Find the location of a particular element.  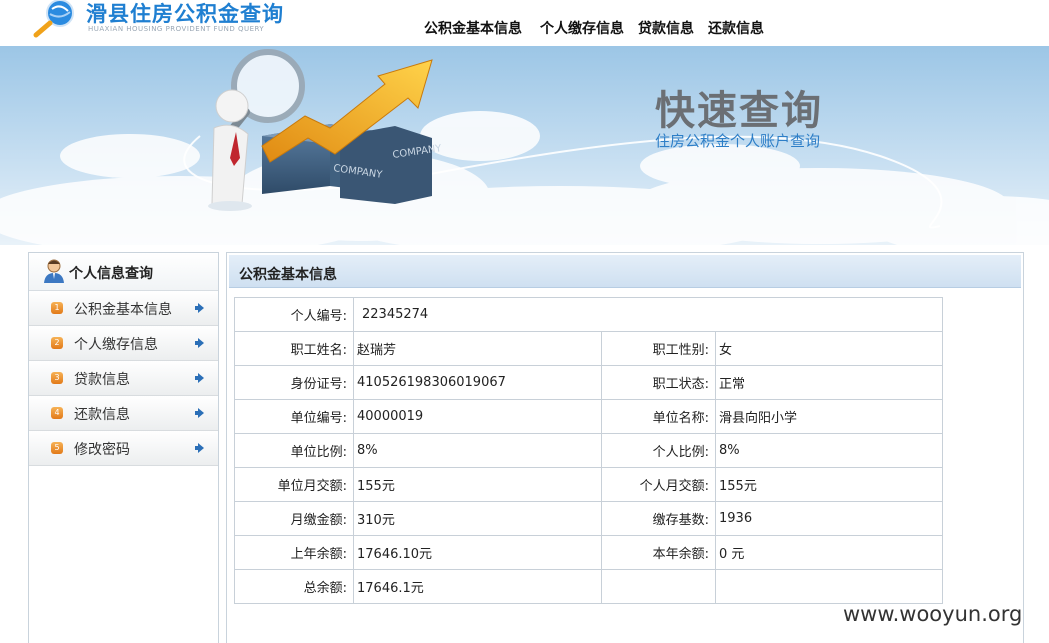

nav-repayment-info: 还款信息 is located at coordinates (736, 29).